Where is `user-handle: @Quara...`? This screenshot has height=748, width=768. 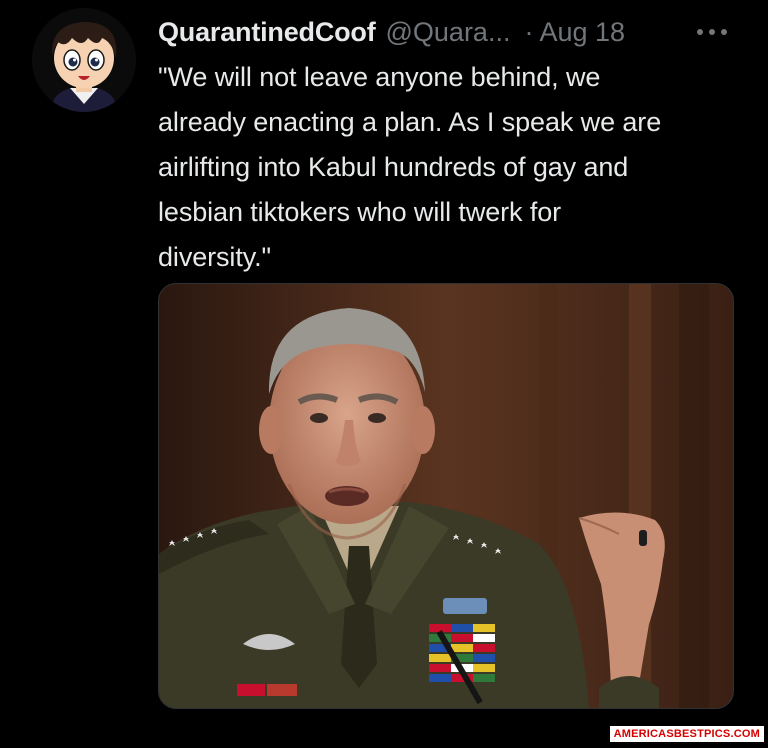 user-handle: @Quara... is located at coordinates (448, 32).